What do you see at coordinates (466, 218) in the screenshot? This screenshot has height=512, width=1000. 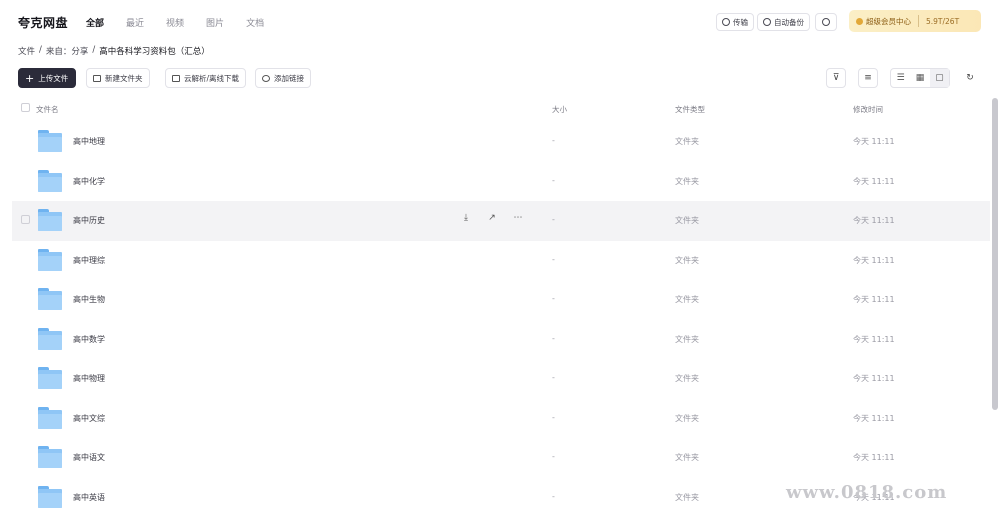 I see `download-icon: ⤓` at bounding box center [466, 218].